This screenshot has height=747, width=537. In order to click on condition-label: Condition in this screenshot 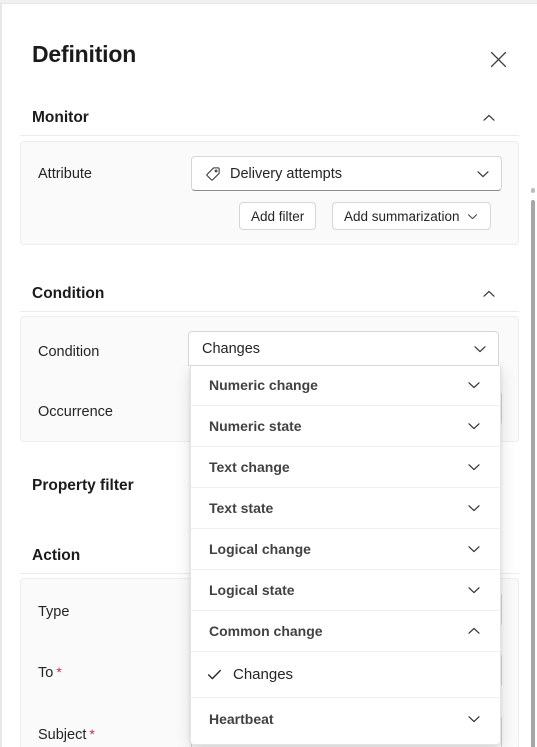, I will do `click(69, 352)`.